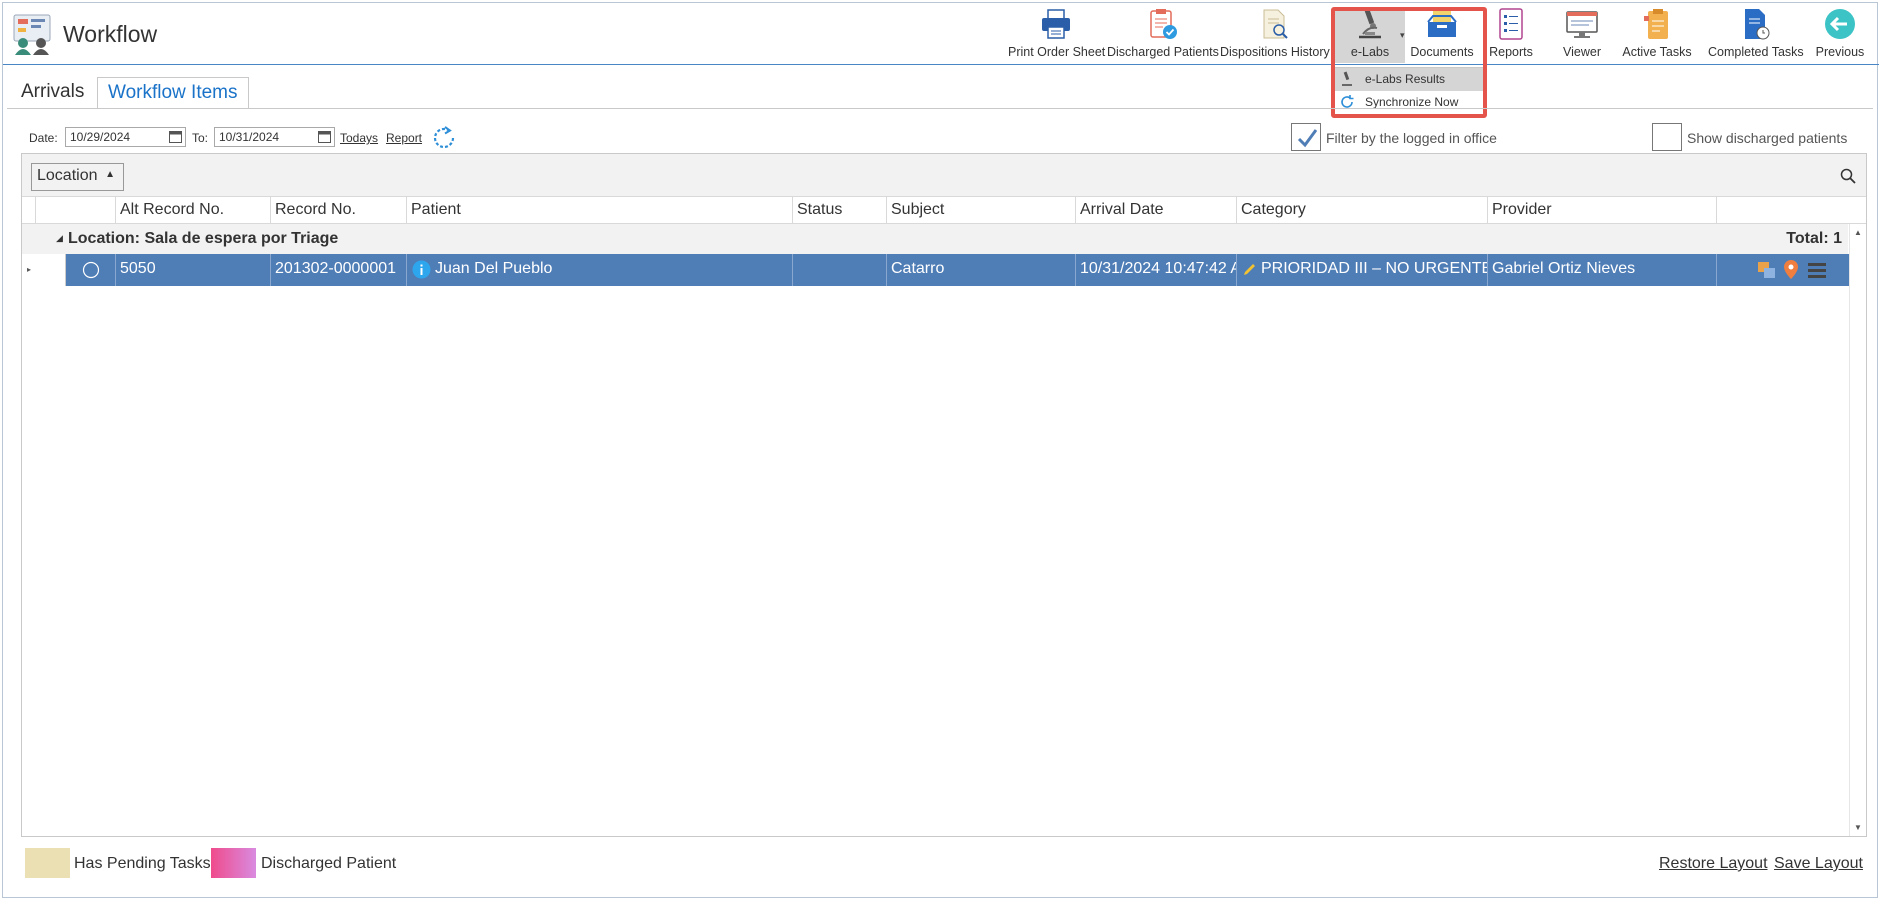 The image size is (1880, 900). I want to click on scroll-down-arrow-icon: ▼, so click(1858, 827).